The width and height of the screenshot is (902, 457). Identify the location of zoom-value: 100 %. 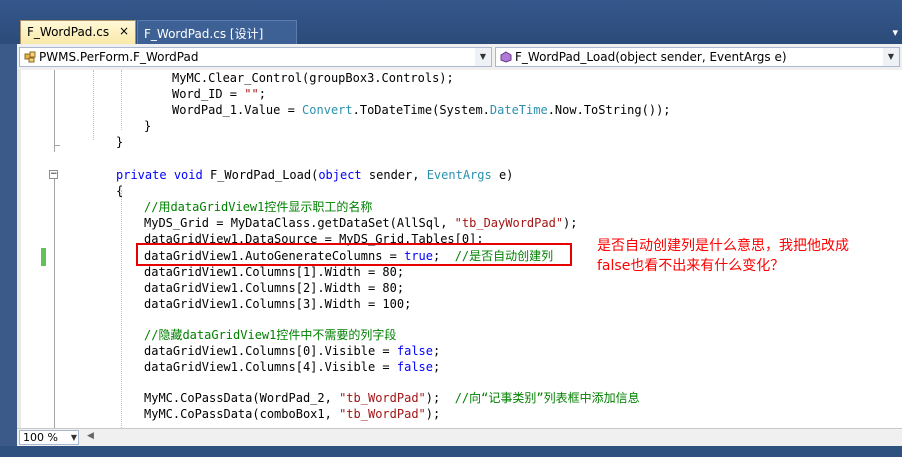
(40, 437).